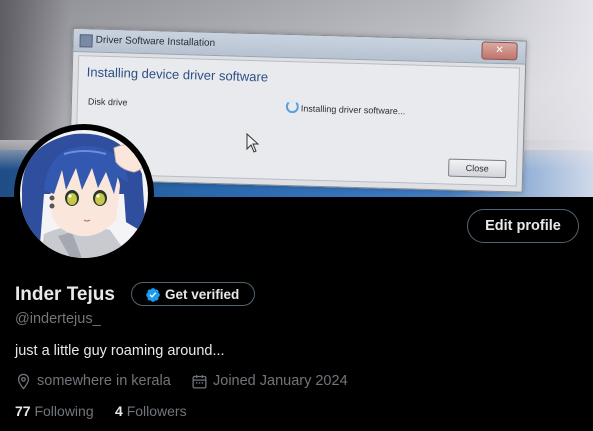 The height and width of the screenshot is (431, 593). What do you see at coordinates (23, 411) in the screenshot?
I see `following-count: 77` at bounding box center [23, 411].